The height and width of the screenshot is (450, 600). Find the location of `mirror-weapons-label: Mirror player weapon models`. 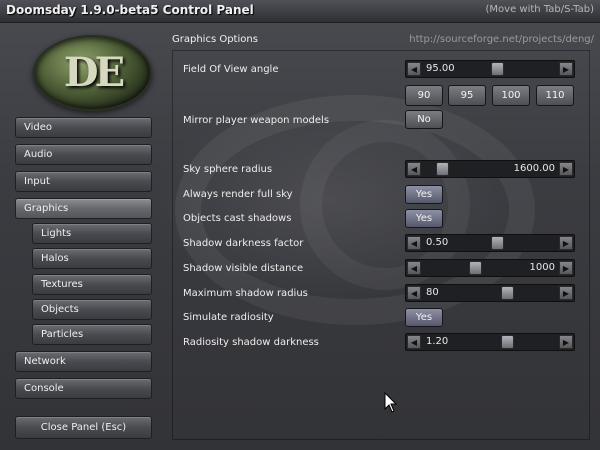

mirror-weapons-label: Mirror player weapon models is located at coordinates (256, 120).